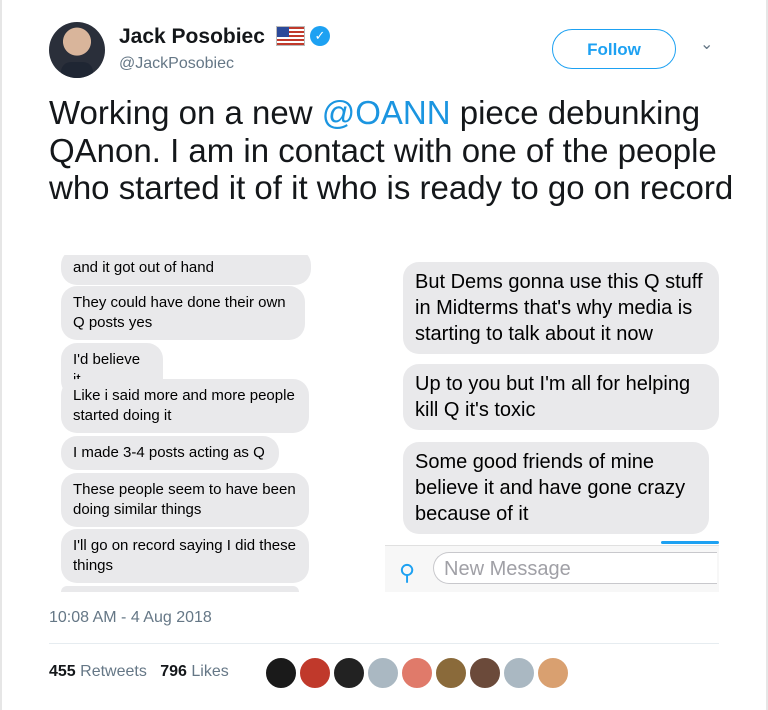 The width and height of the screenshot is (768, 710). I want to click on us-flag-icon, so click(290, 36).